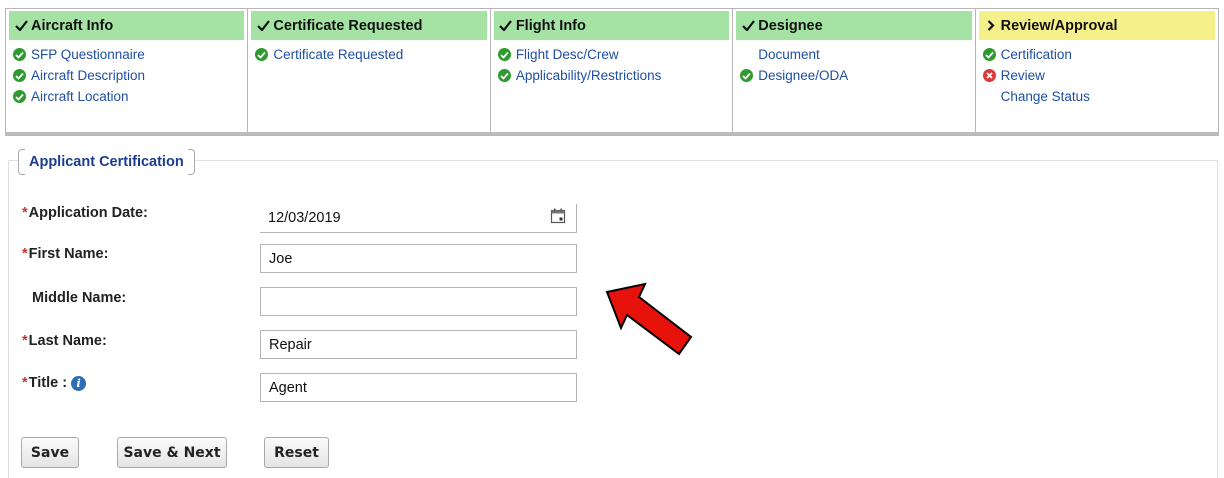 The image size is (1224, 478). I want to click on chevron-right-icon, so click(991, 25).